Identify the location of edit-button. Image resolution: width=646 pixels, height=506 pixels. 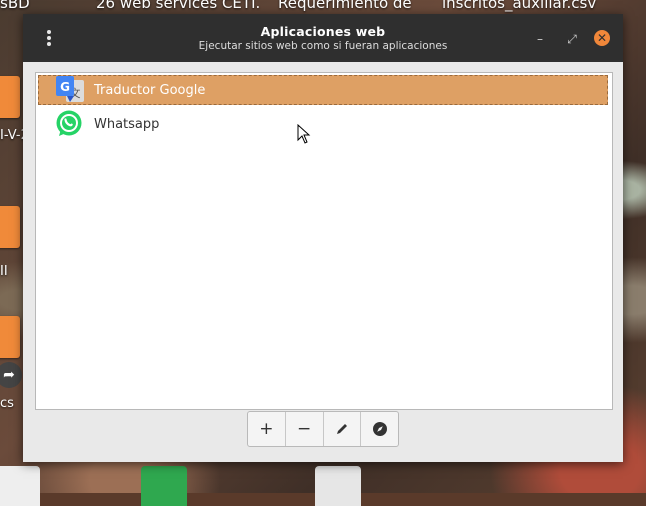
(343, 429).